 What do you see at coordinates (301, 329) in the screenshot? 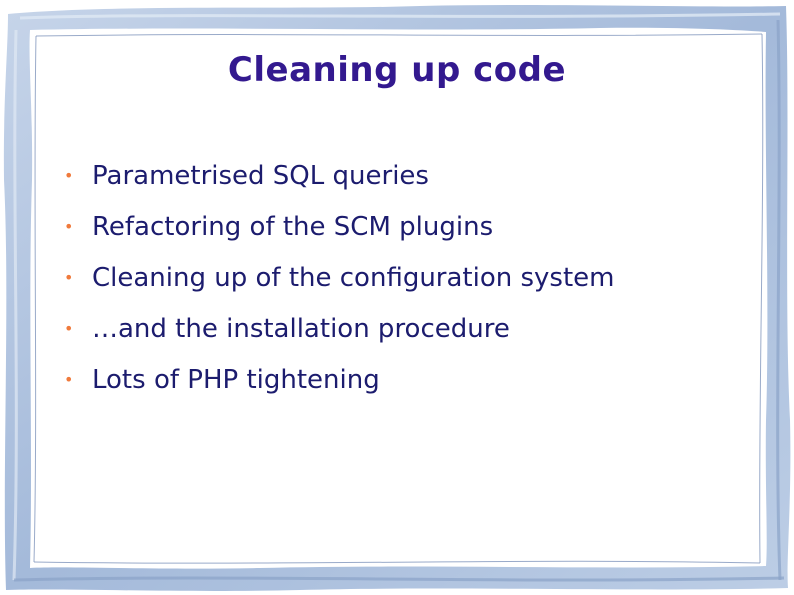
I see `bullet-text: …and the installation procedure` at bounding box center [301, 329].